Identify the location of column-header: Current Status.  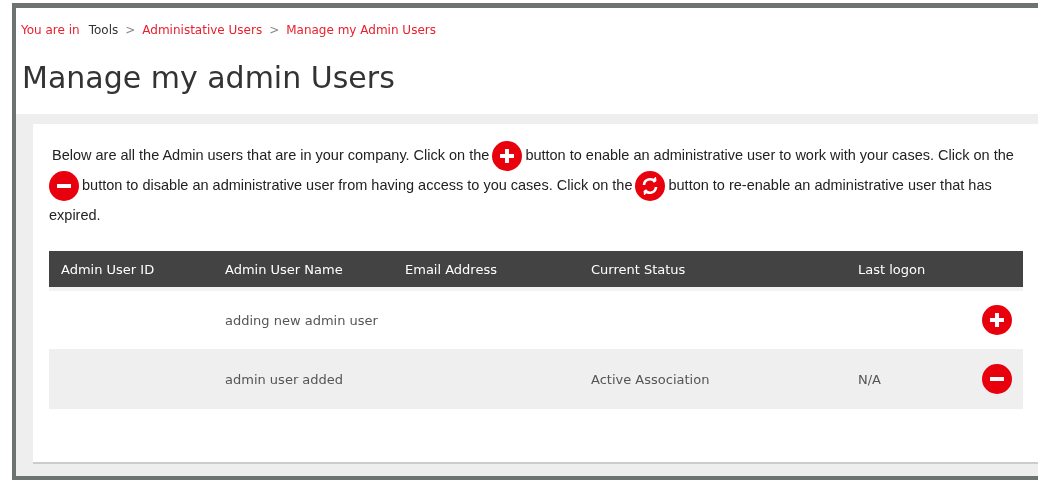
(638, 269).